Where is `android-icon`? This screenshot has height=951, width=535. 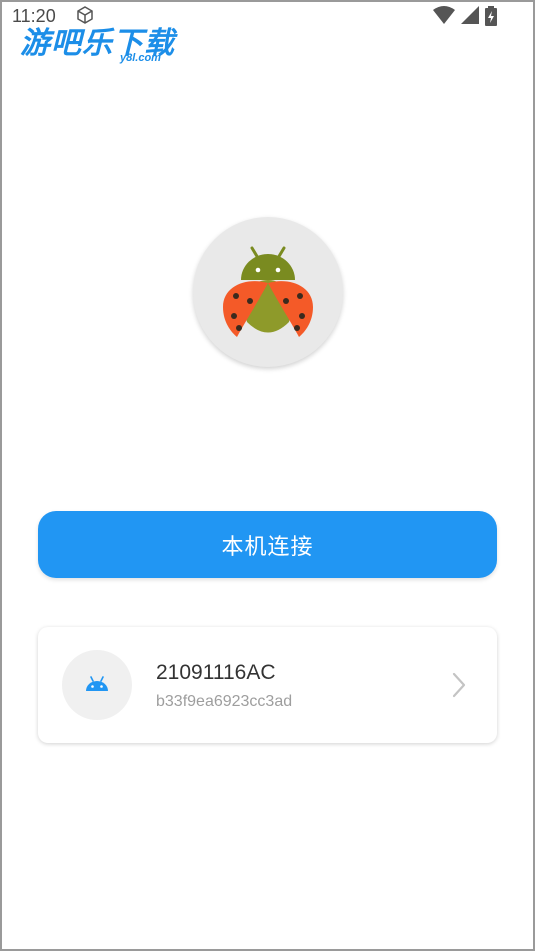
android-icon is located at coordinates (97, 683).